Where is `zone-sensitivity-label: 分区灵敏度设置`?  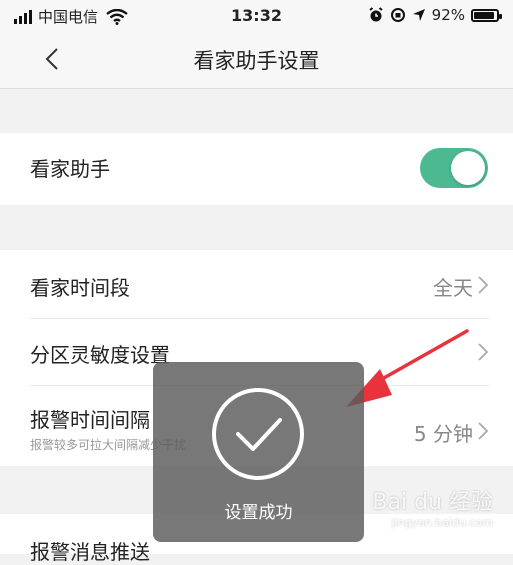 zone-sensitivity-label: 分区灵敏度设置 is located at coordinates (100, 355).